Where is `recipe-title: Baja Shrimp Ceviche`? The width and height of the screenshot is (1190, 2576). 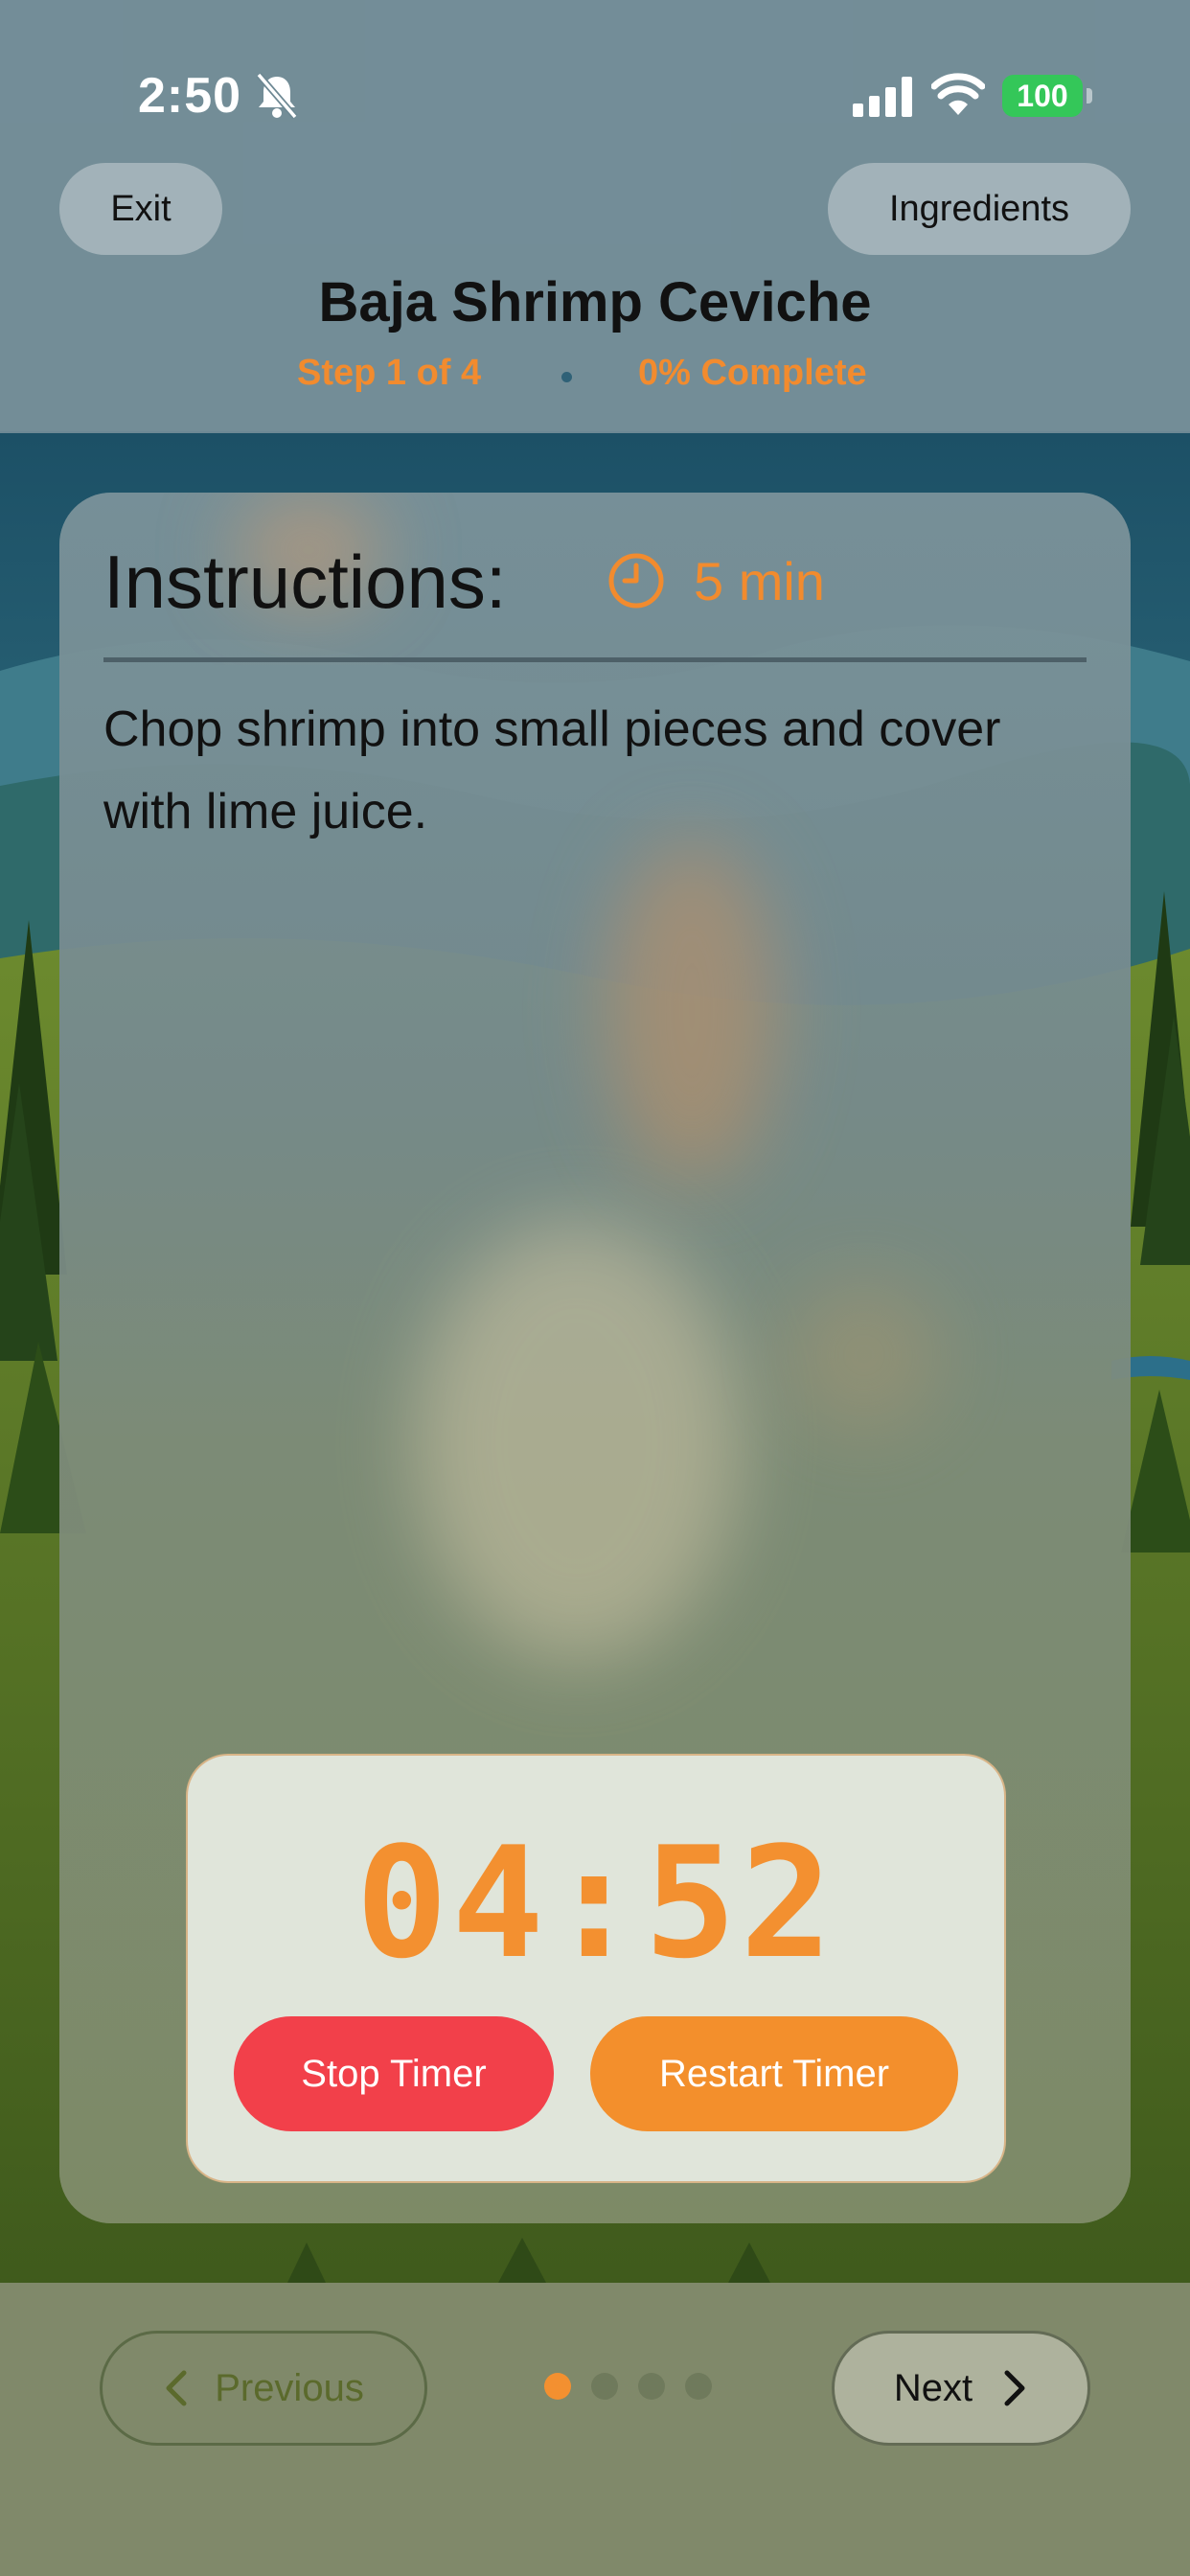 recipe-title: Baja Shrimp Ceviche is located at coordinates (595, 302).